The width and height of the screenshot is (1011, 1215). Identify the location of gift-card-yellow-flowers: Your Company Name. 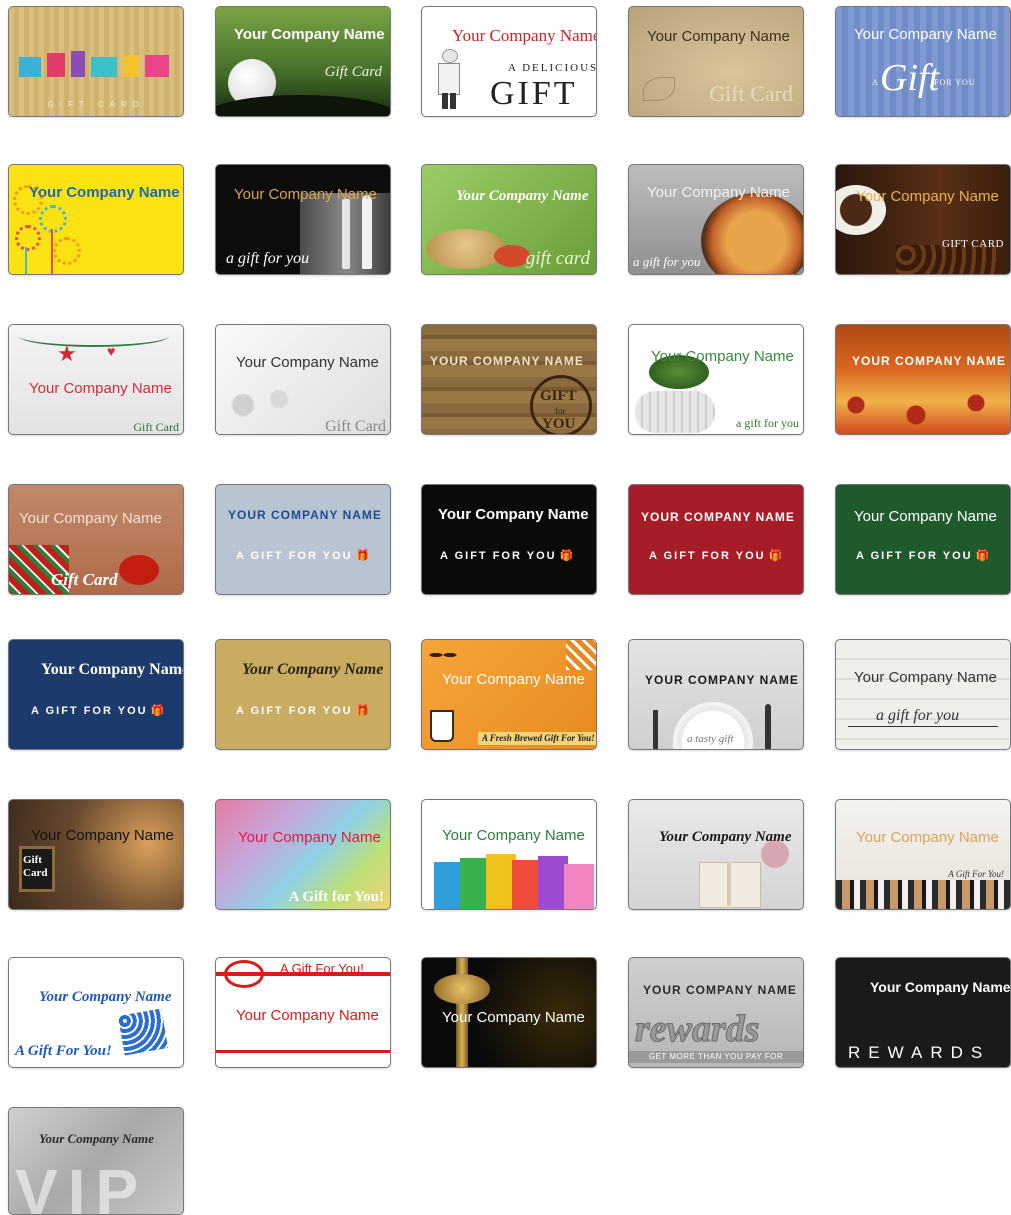
(96, 219).